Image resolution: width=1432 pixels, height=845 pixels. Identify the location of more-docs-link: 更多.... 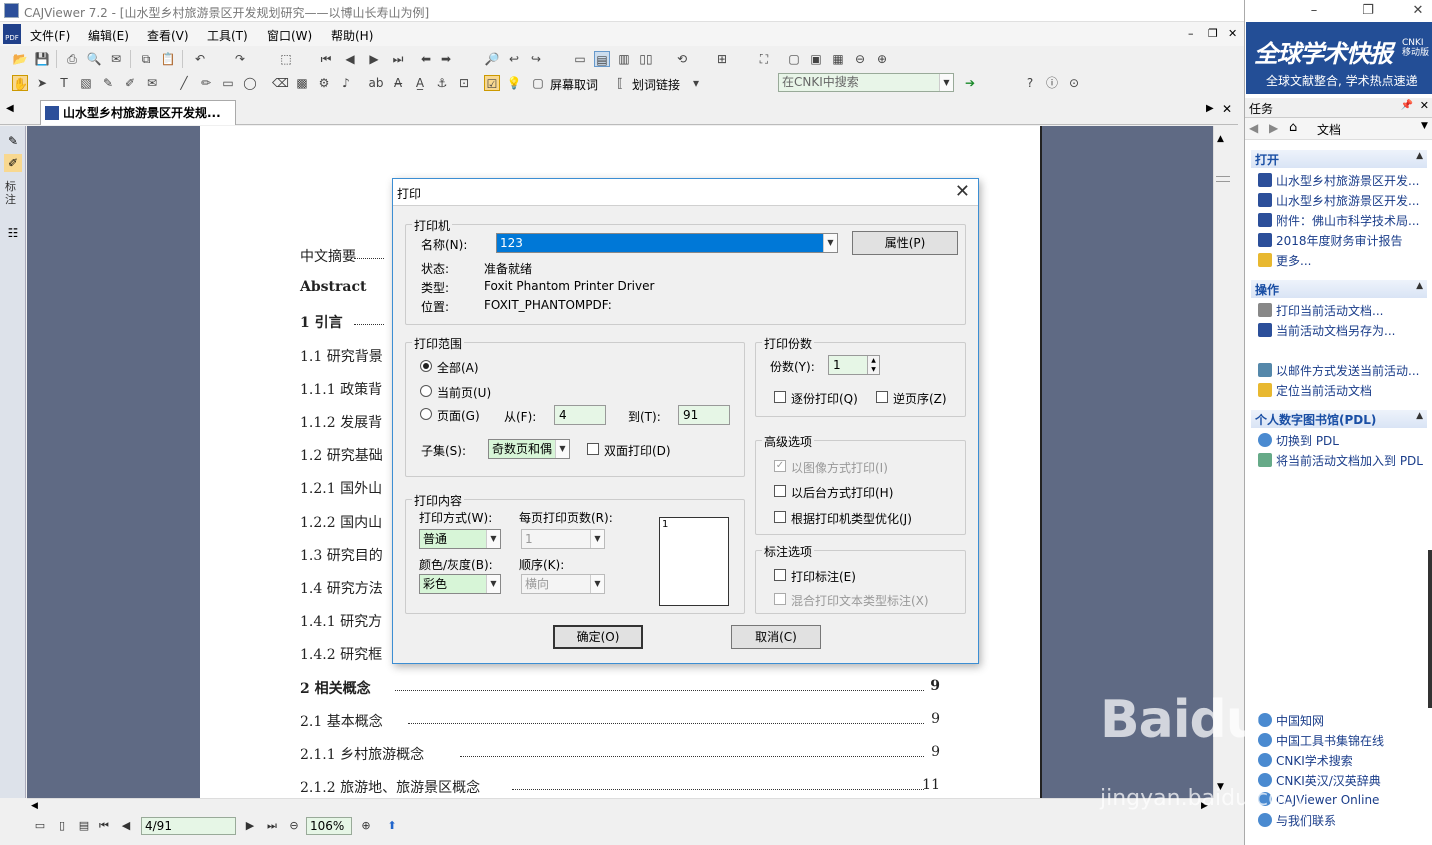
(1284, 260).